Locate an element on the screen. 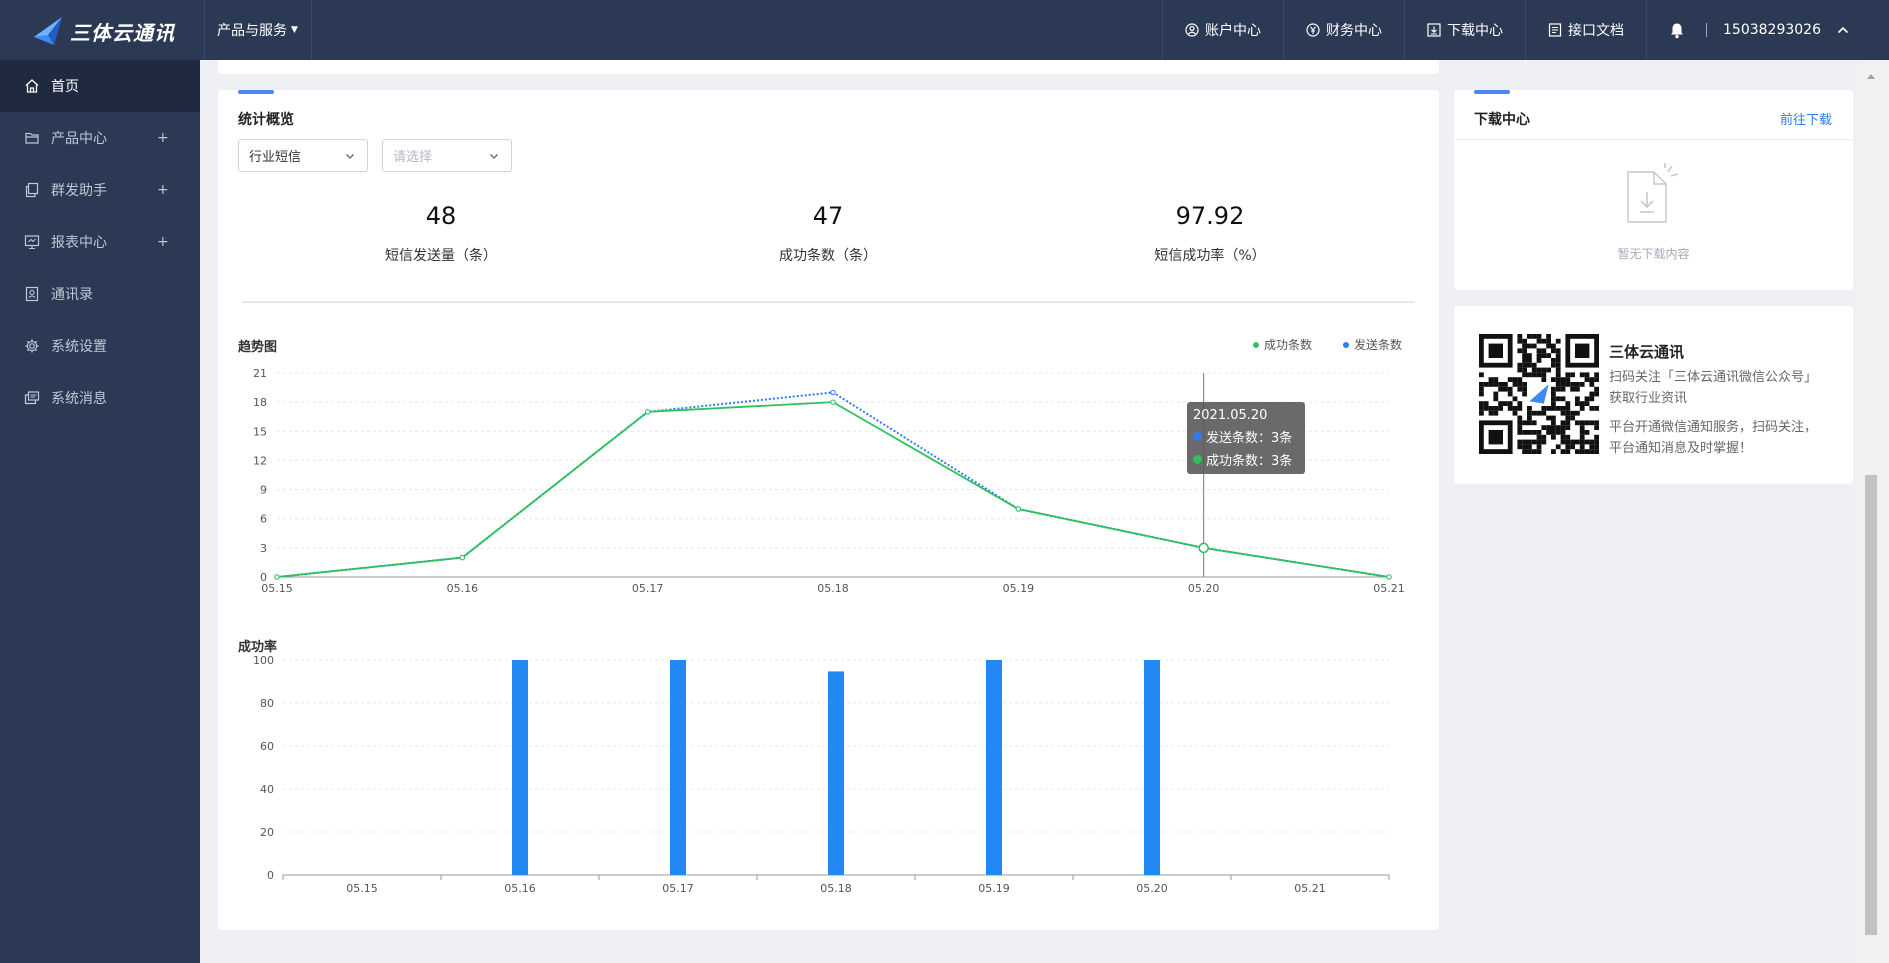  scrollbar-thumb is located at coordinates (1871, 705).